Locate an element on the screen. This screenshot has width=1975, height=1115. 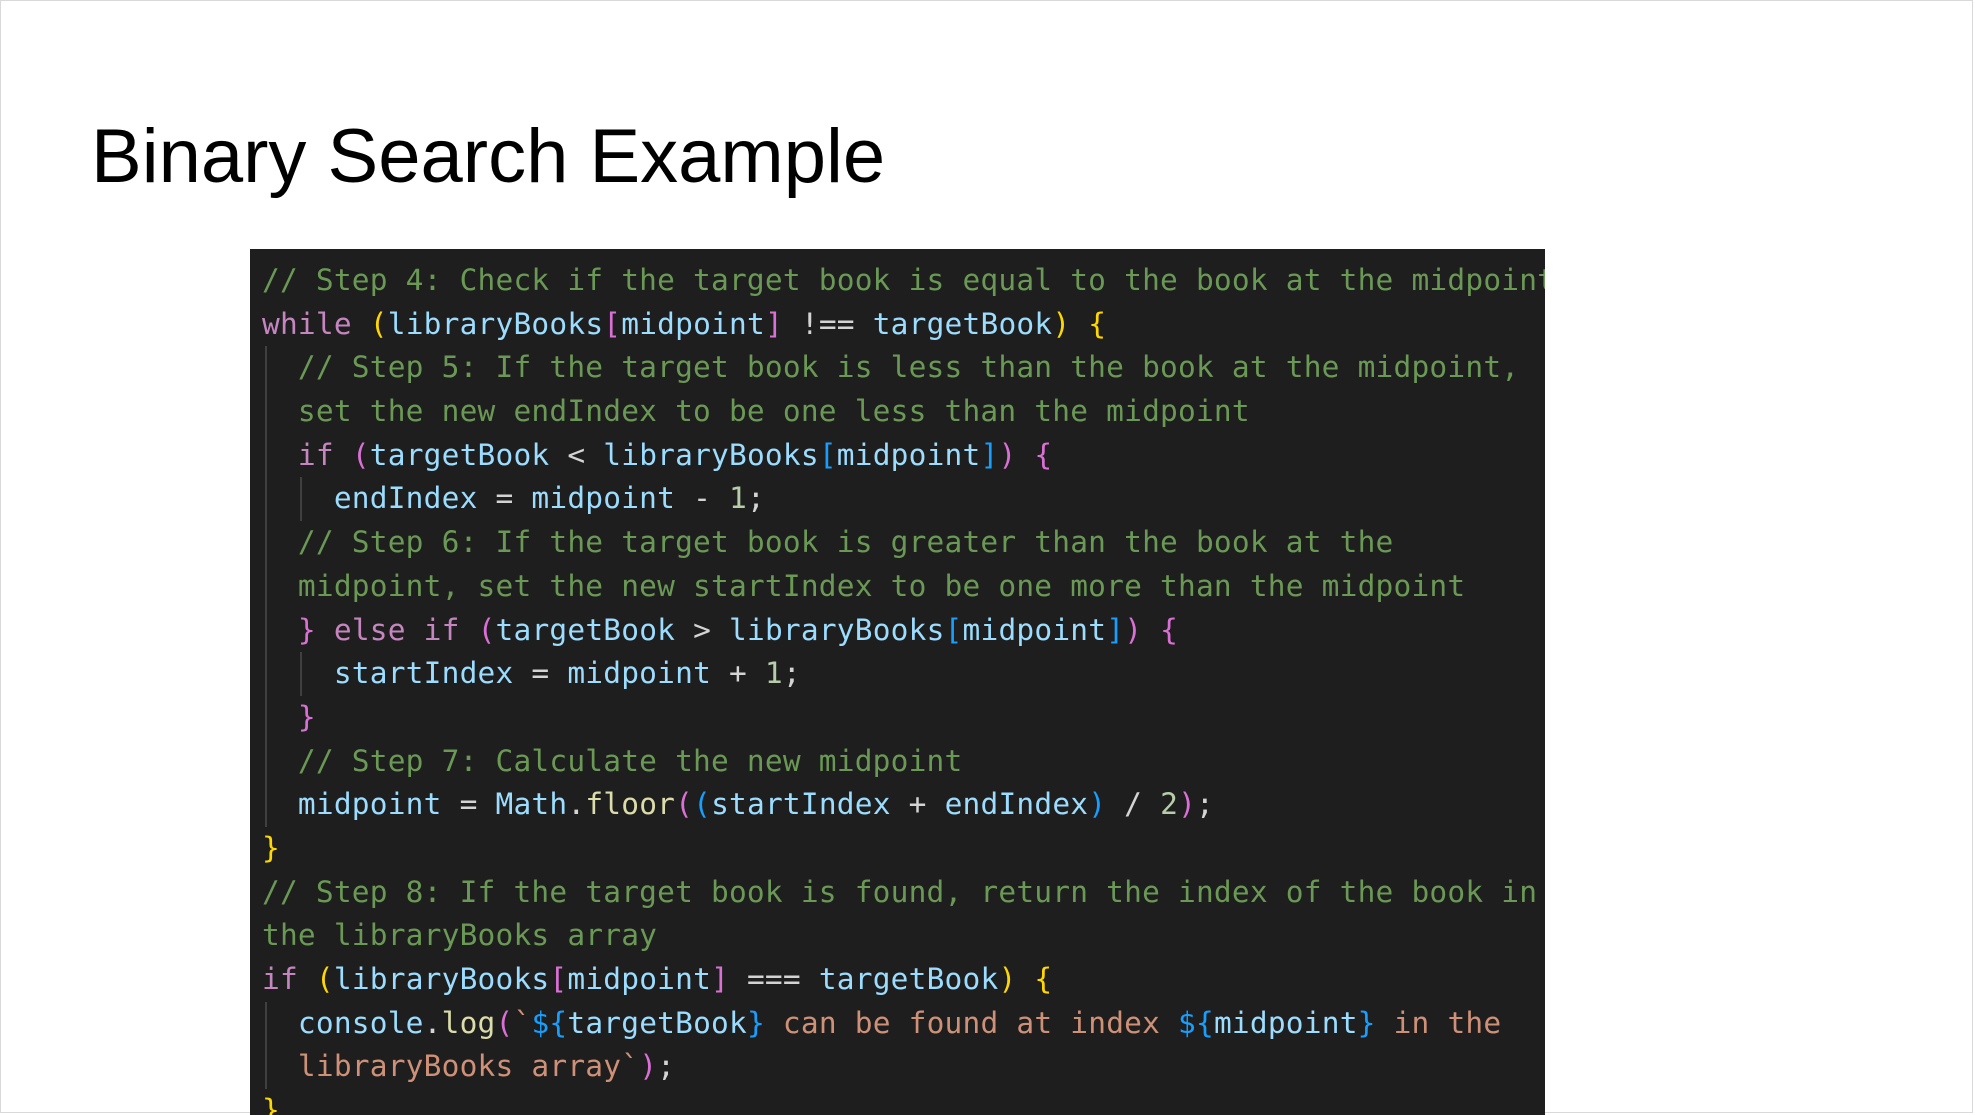
code-token-punct: = is located at coordinates (504, 498).